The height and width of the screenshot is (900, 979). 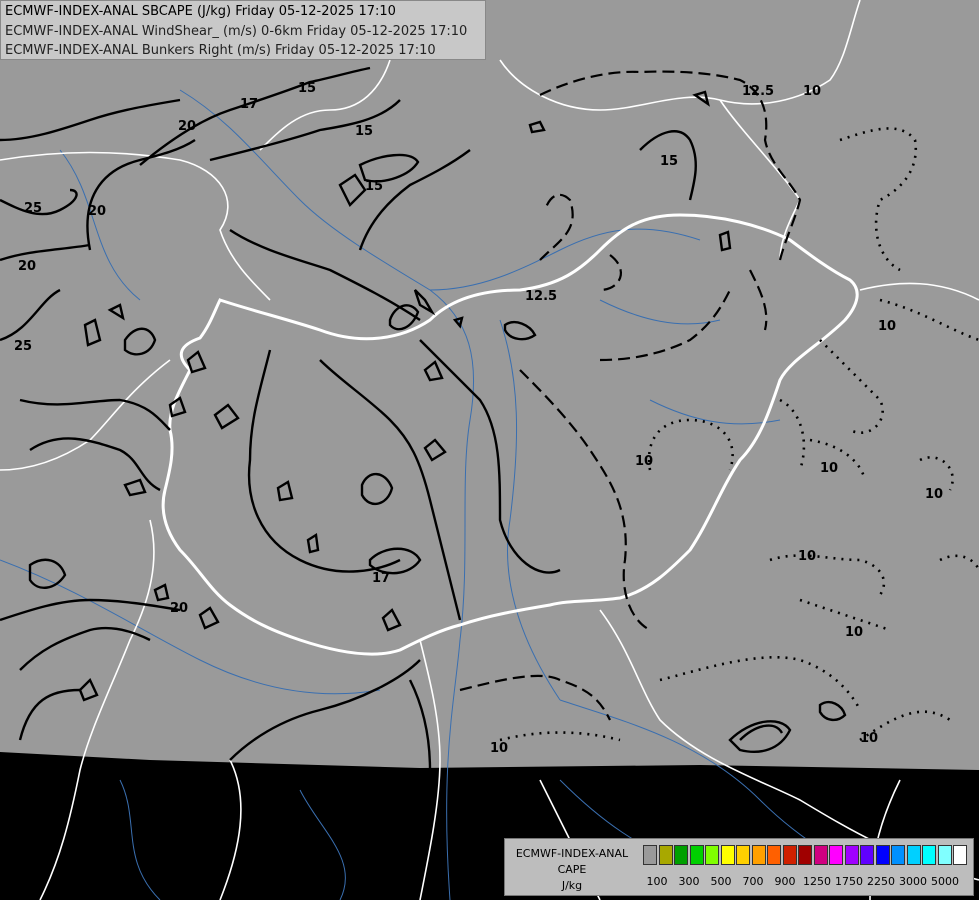 I want to click on legend-tick: 500, so click(x=721, y=881).